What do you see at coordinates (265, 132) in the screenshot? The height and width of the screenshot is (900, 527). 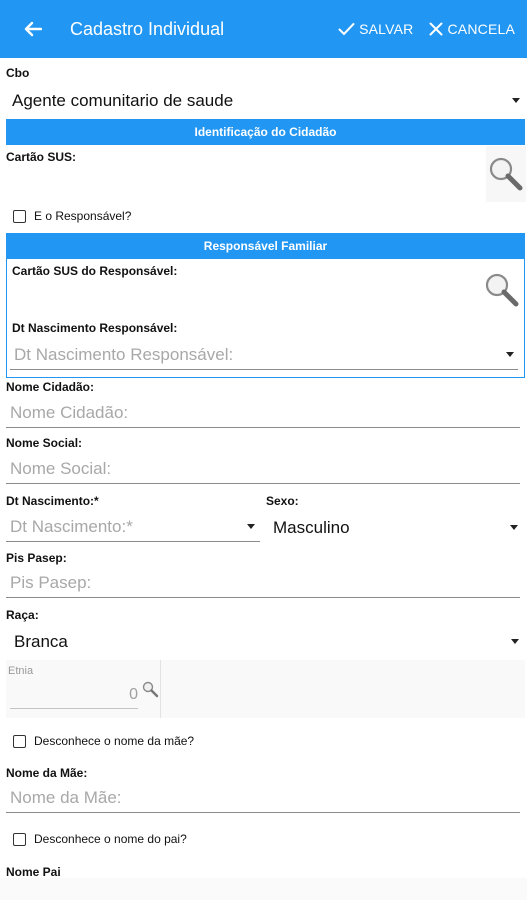 I see `section-cidadao-header: Identificação do Cidadão` at bounding box center [265, 132].